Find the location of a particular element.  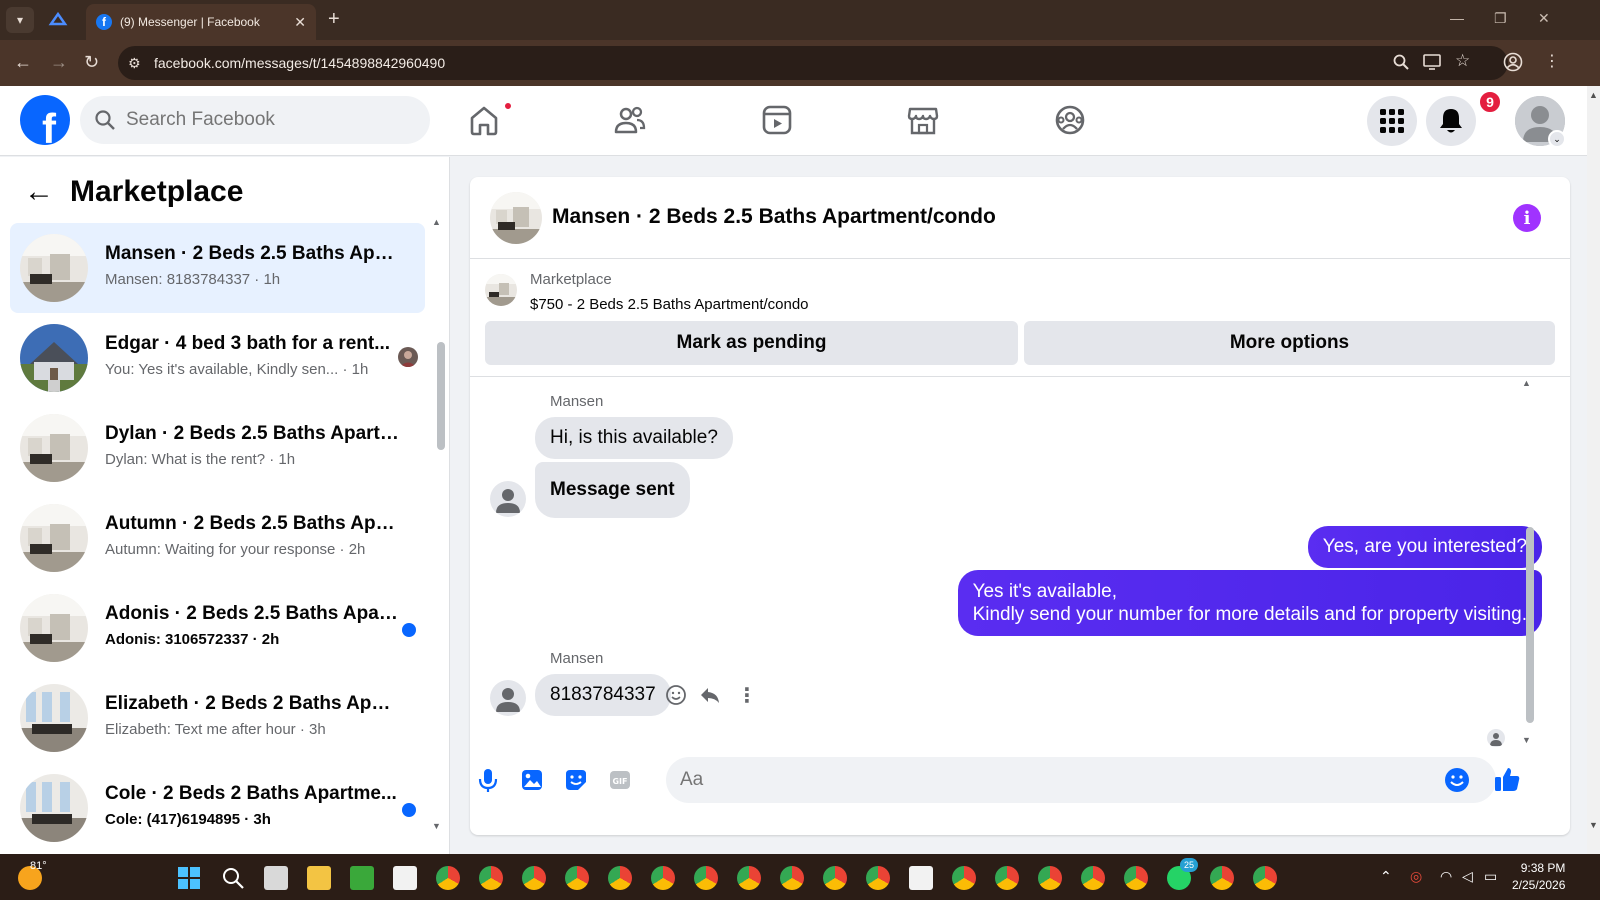

listing-thumbnail is located at coordinates (501, 290).